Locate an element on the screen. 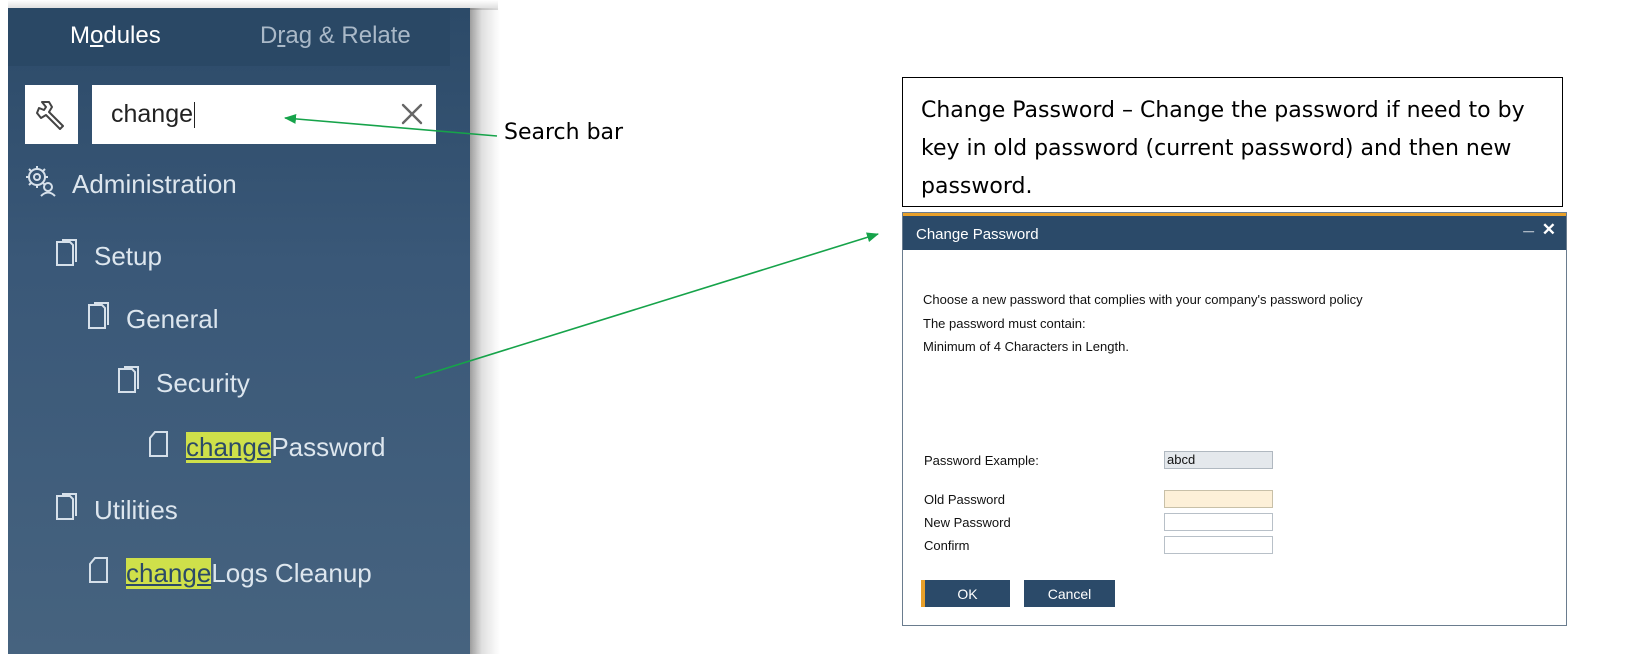 This screenshot has height=654, width=1629. dialog-title: Change Password is located at coordinates (977, 234).